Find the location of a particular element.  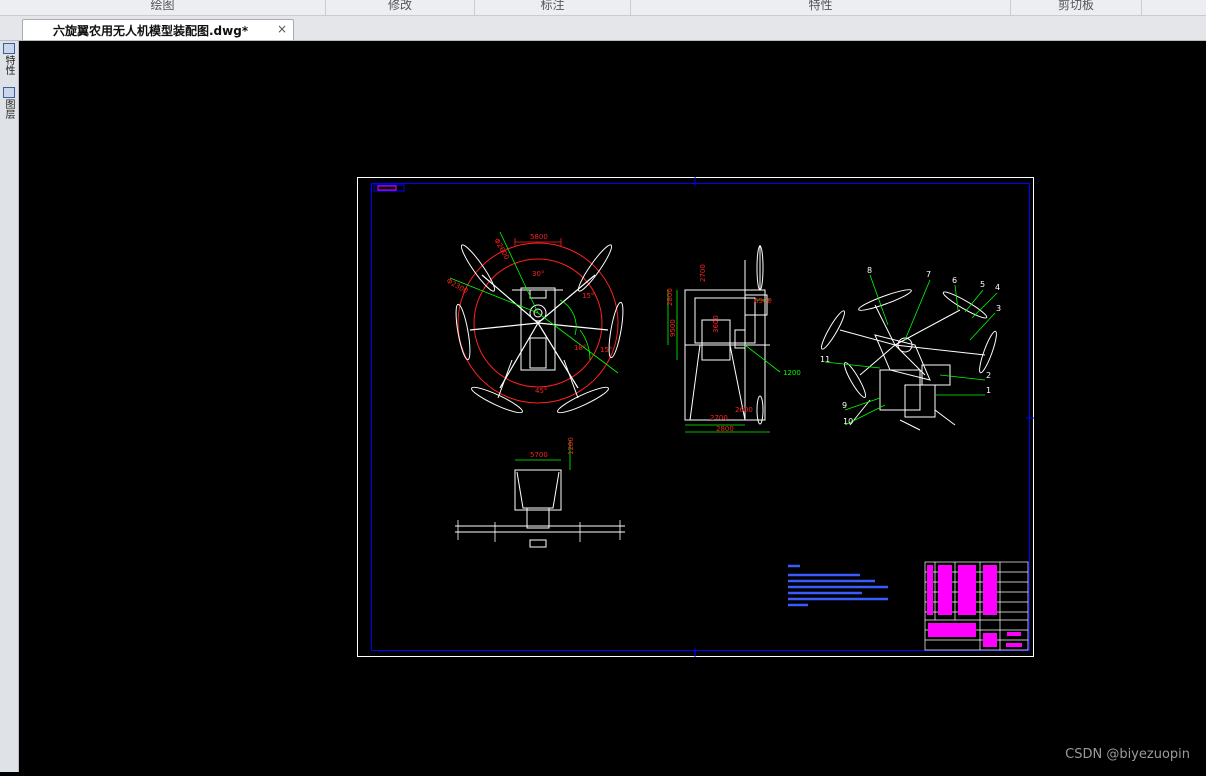

ribbon-group-annotate: 标注 is located at coordinates (553, 7).